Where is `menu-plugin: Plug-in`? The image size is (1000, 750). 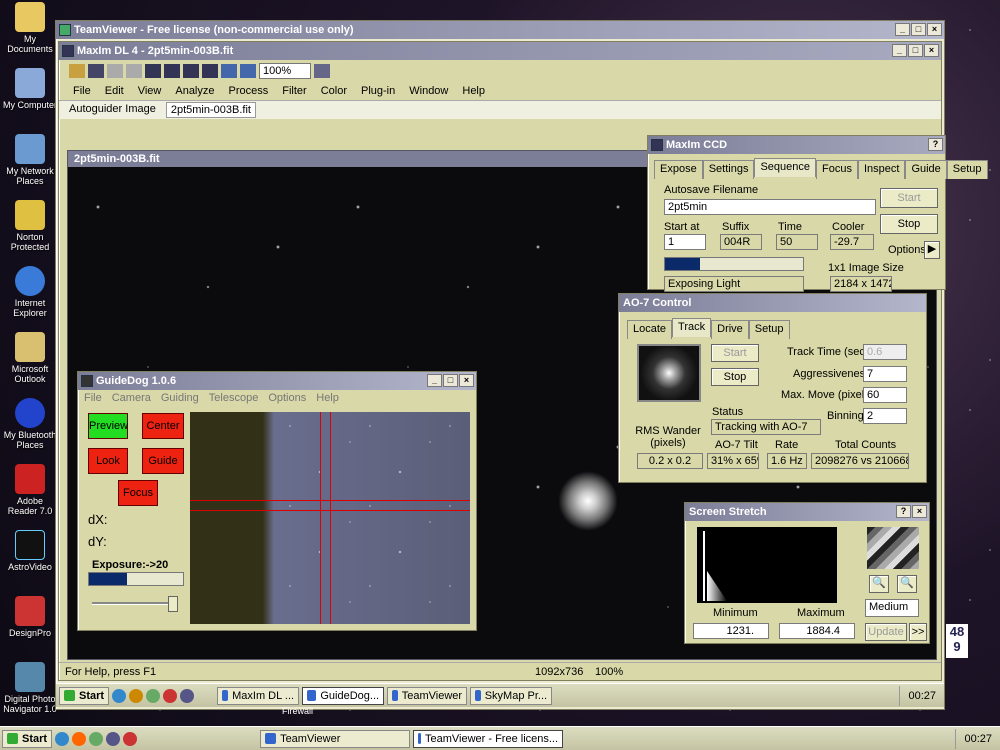 menu-plugin: Plug-in is located at coordinates (378, 91).